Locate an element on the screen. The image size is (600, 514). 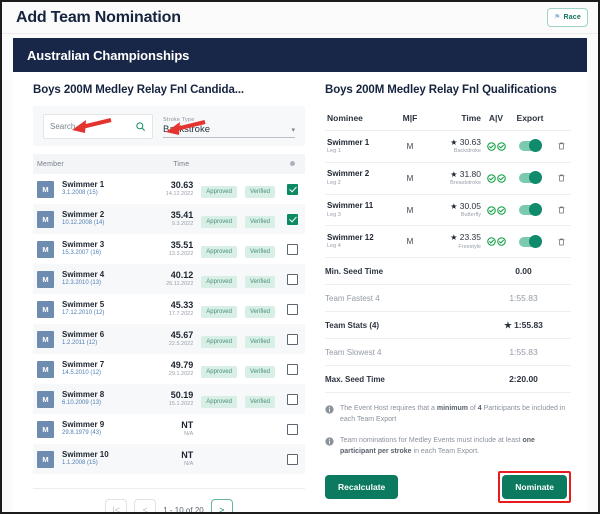
nominee-stroke: Breaststroke is located at coordinates (465, 183).